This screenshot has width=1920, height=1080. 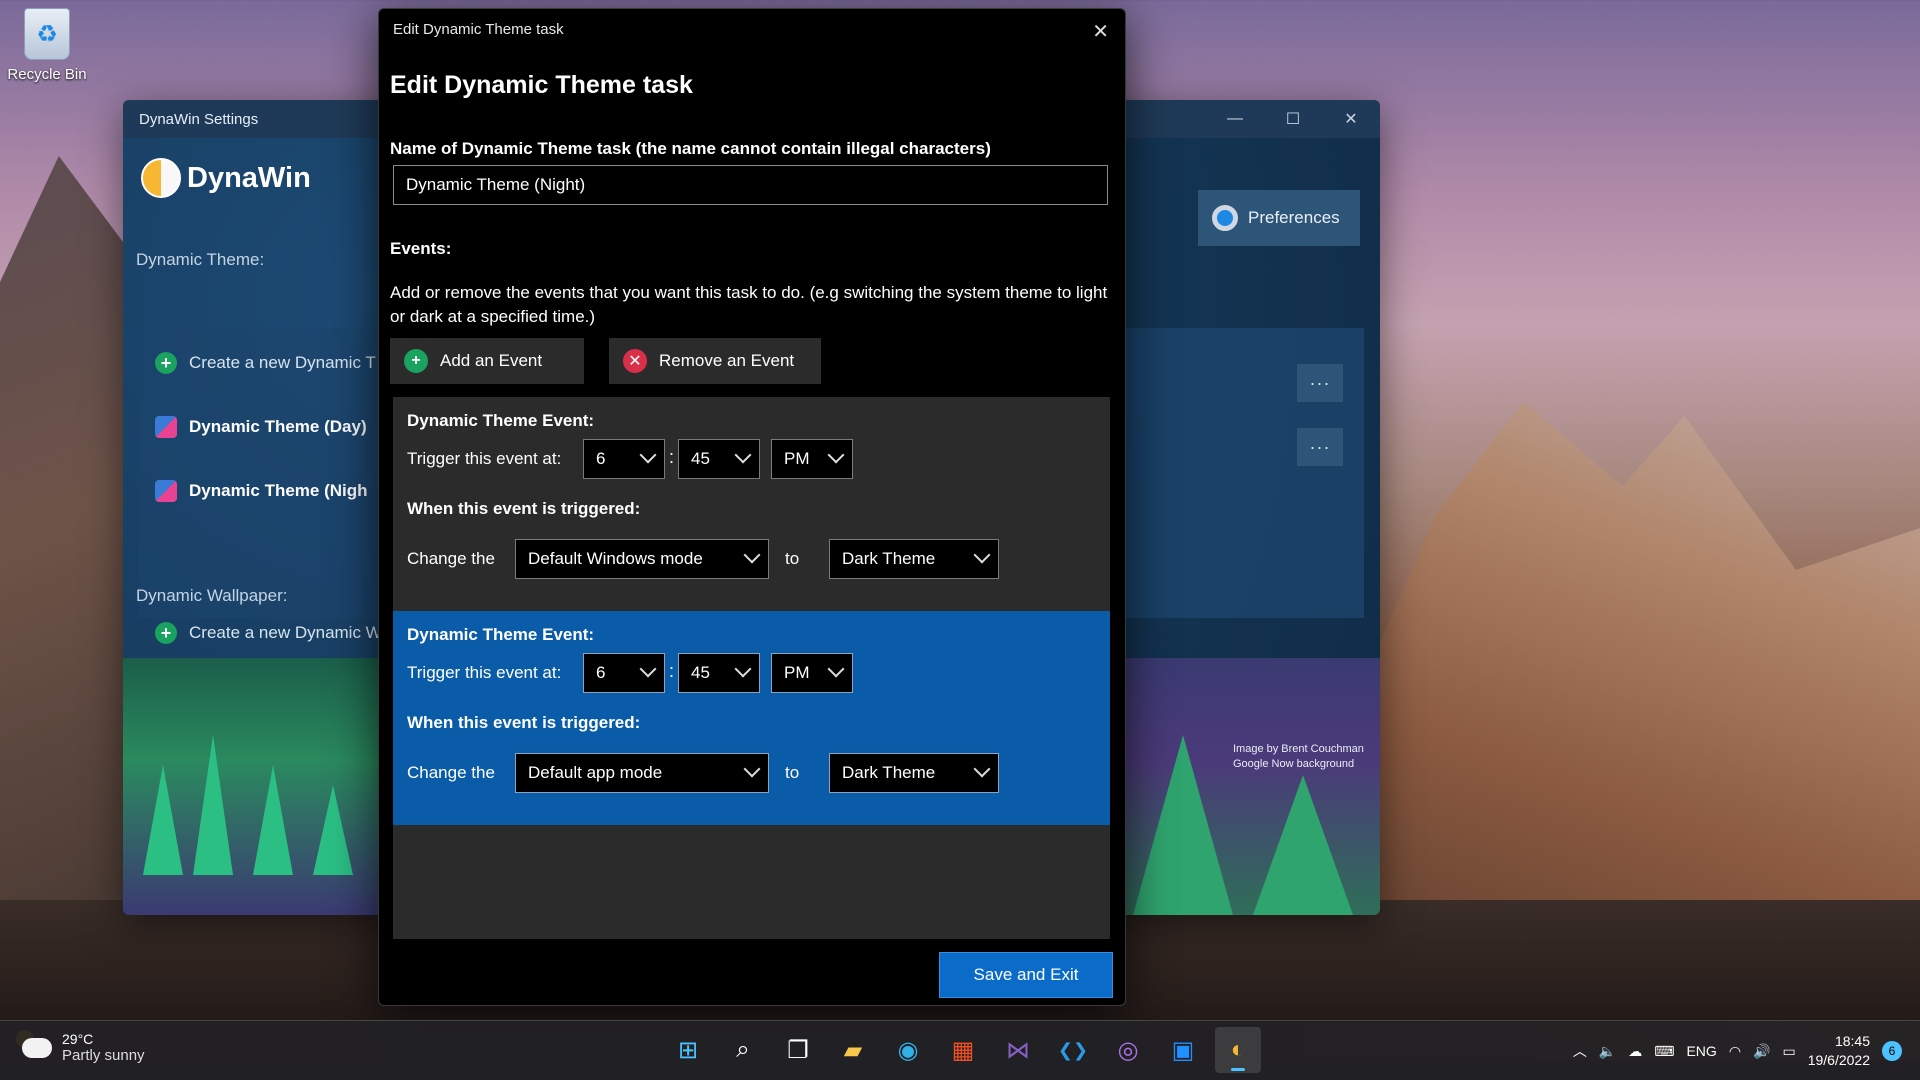 I want to click on theme-item-night: Dynamic Theme (Nigh, so click(x=261, y=491).